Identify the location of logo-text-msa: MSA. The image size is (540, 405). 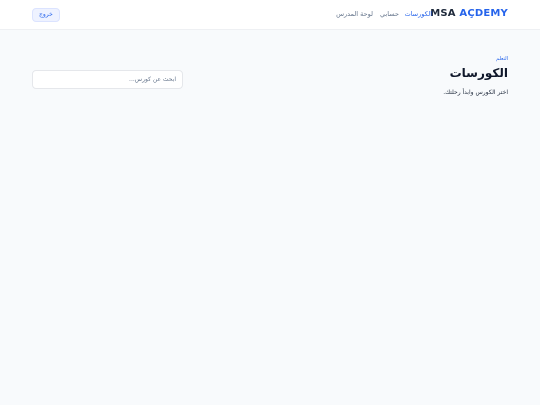
(443, 13).